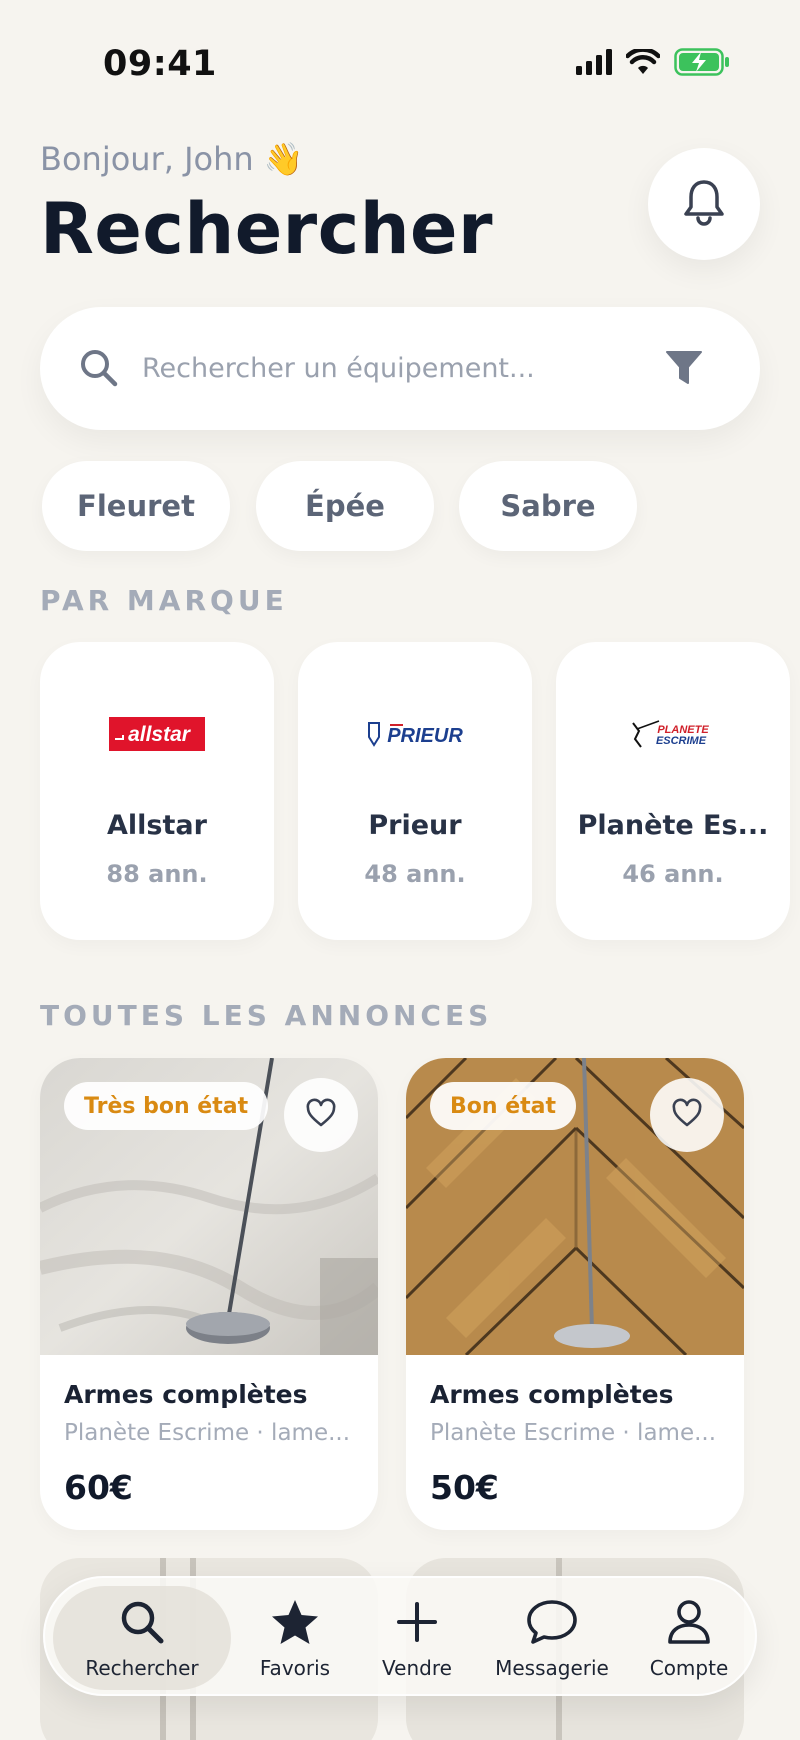  Describe the element at coordinates (172, 159) in the screenshot. I see `greeting: Bonjour, John 👋` at that location.